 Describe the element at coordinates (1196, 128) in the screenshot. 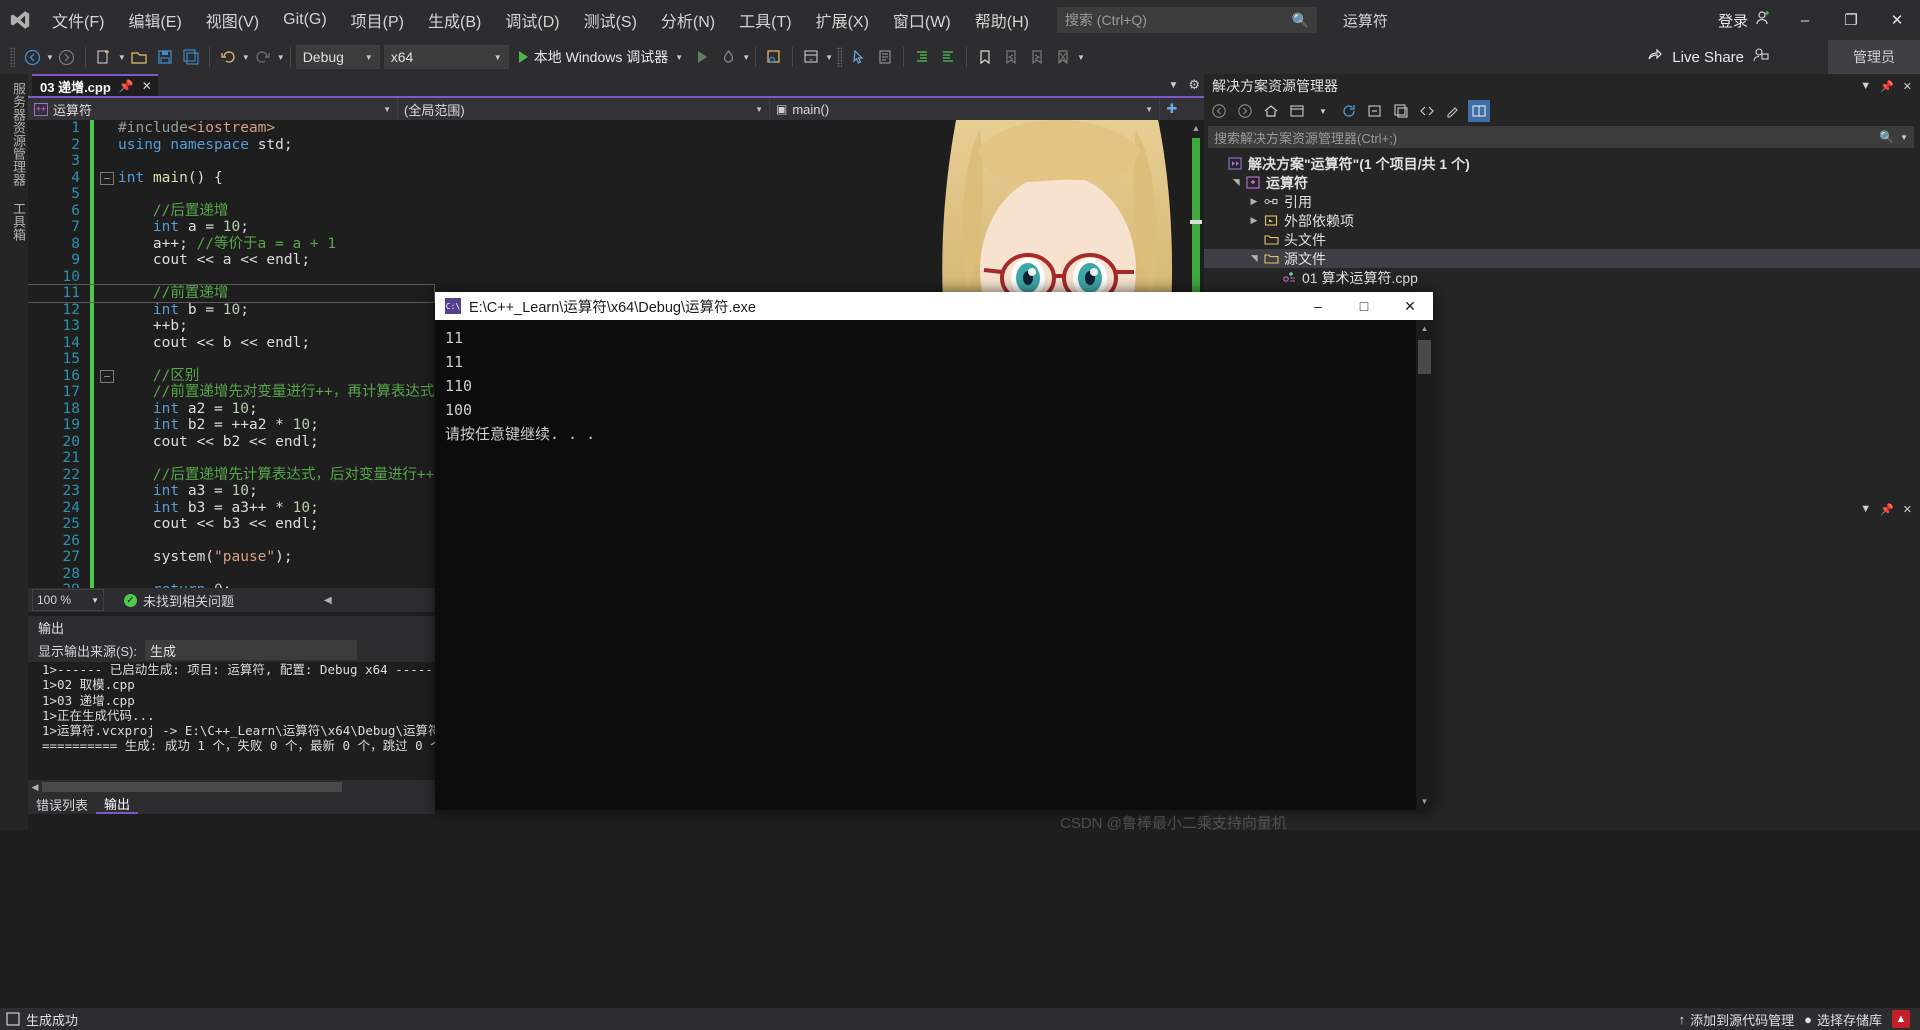

I see `scroll-up-icon: ▲` at that location.